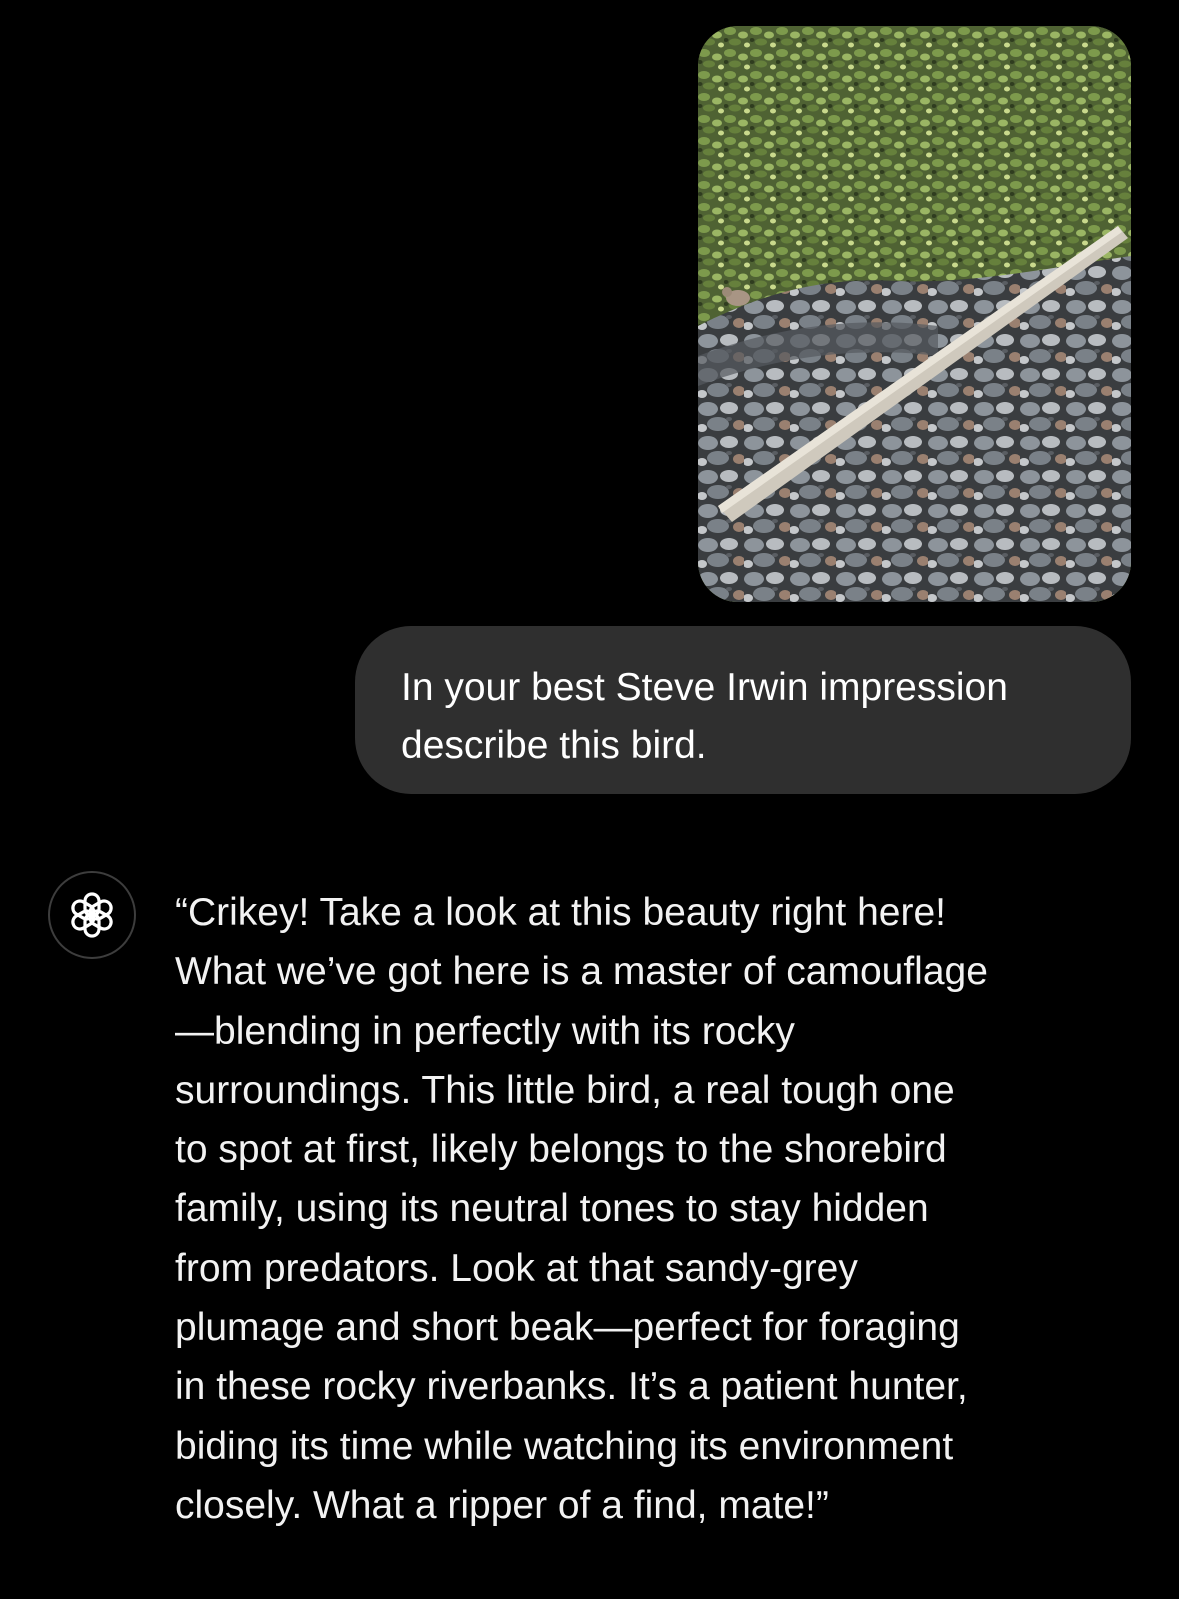  I want to click on assistant-avatar, so click(92, 915).